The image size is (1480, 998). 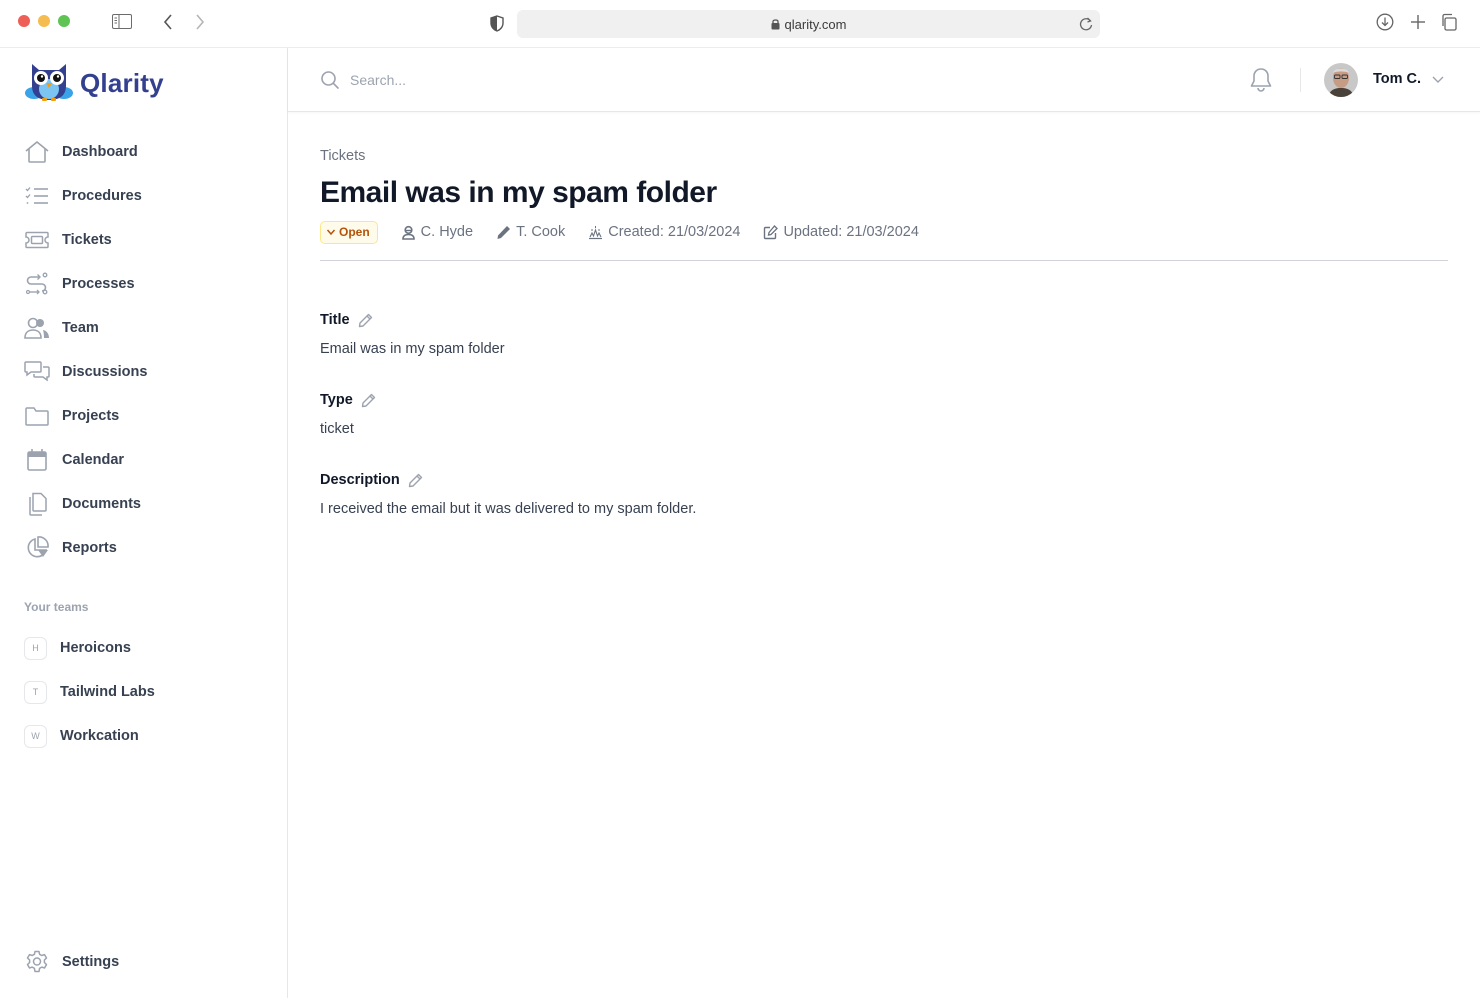 What do you see at coordinates (447, 232) in the screenshot?
I see `assignee-name: C. Hyde` at bounding box center [447, 232].